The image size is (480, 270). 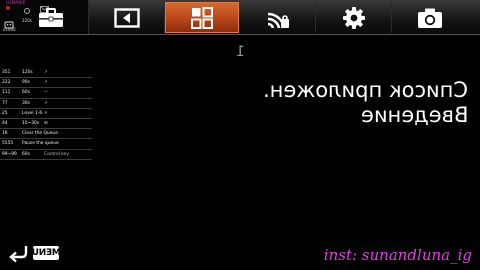 I want to click on table-row: 77 30s ↗, so click(x=46, y=104).